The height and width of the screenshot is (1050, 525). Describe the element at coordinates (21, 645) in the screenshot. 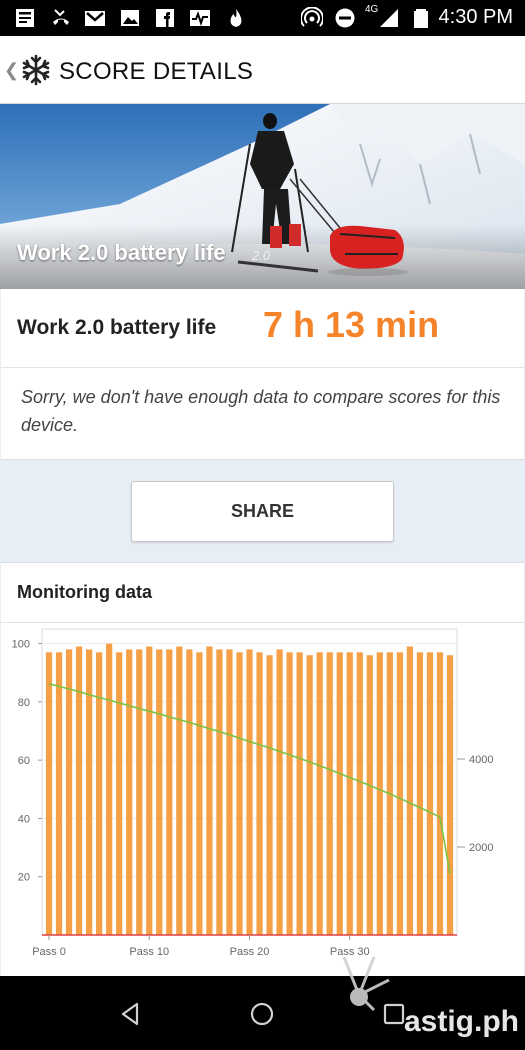

I see `y-tick-label: 100` at that location.